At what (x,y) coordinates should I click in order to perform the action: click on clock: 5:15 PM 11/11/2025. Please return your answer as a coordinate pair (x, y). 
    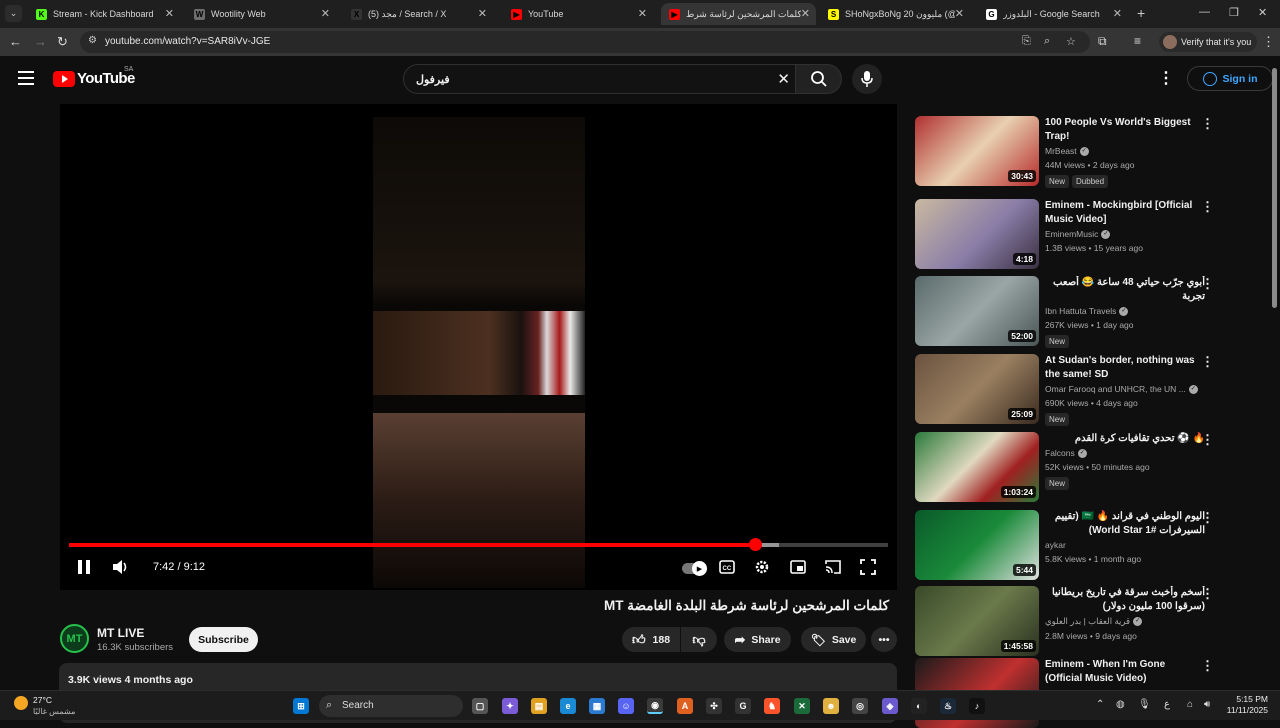
    Looking at the image, I should click on (1247, 705).